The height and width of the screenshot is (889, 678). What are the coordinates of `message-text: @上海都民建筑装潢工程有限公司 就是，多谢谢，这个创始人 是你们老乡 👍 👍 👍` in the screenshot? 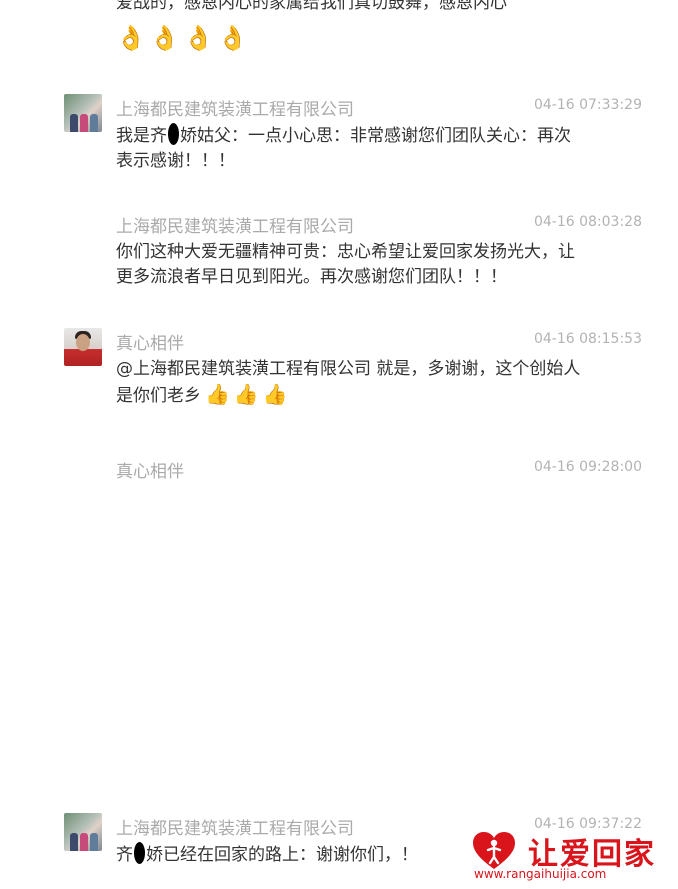 It's located at (348, 382).